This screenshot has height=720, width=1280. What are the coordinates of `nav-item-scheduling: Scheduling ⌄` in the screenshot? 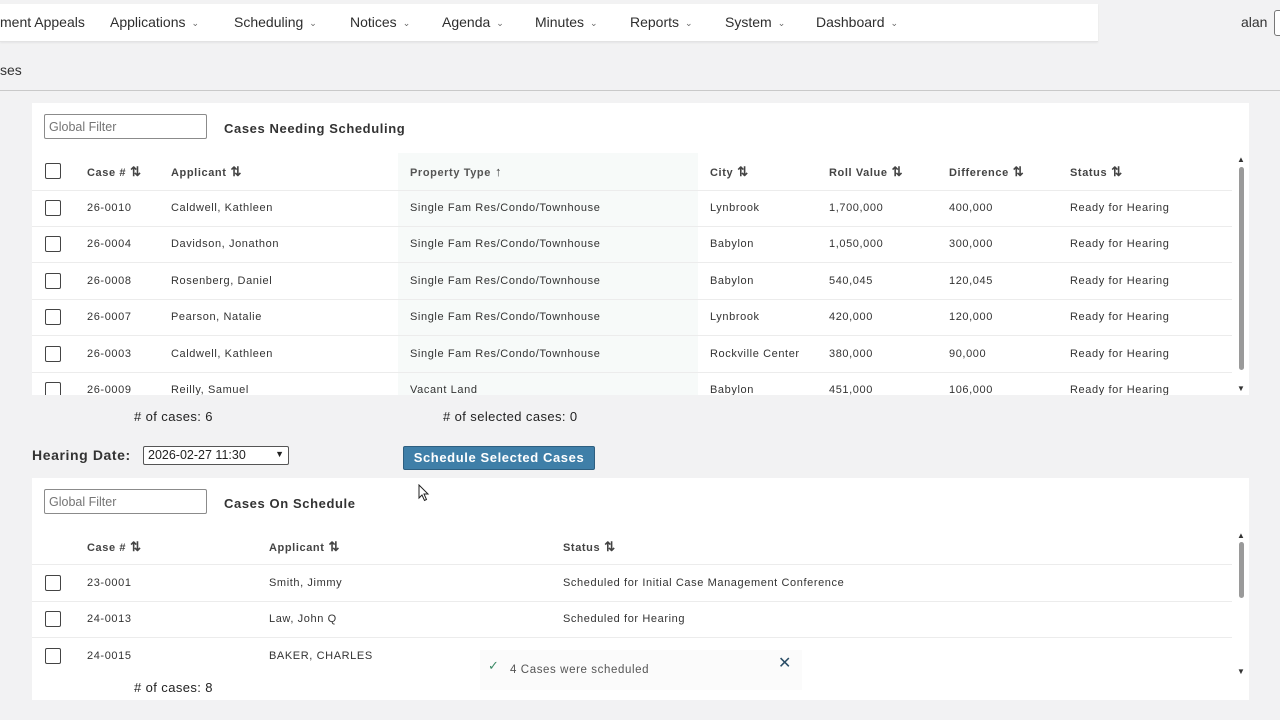 It's located at (275, 22).